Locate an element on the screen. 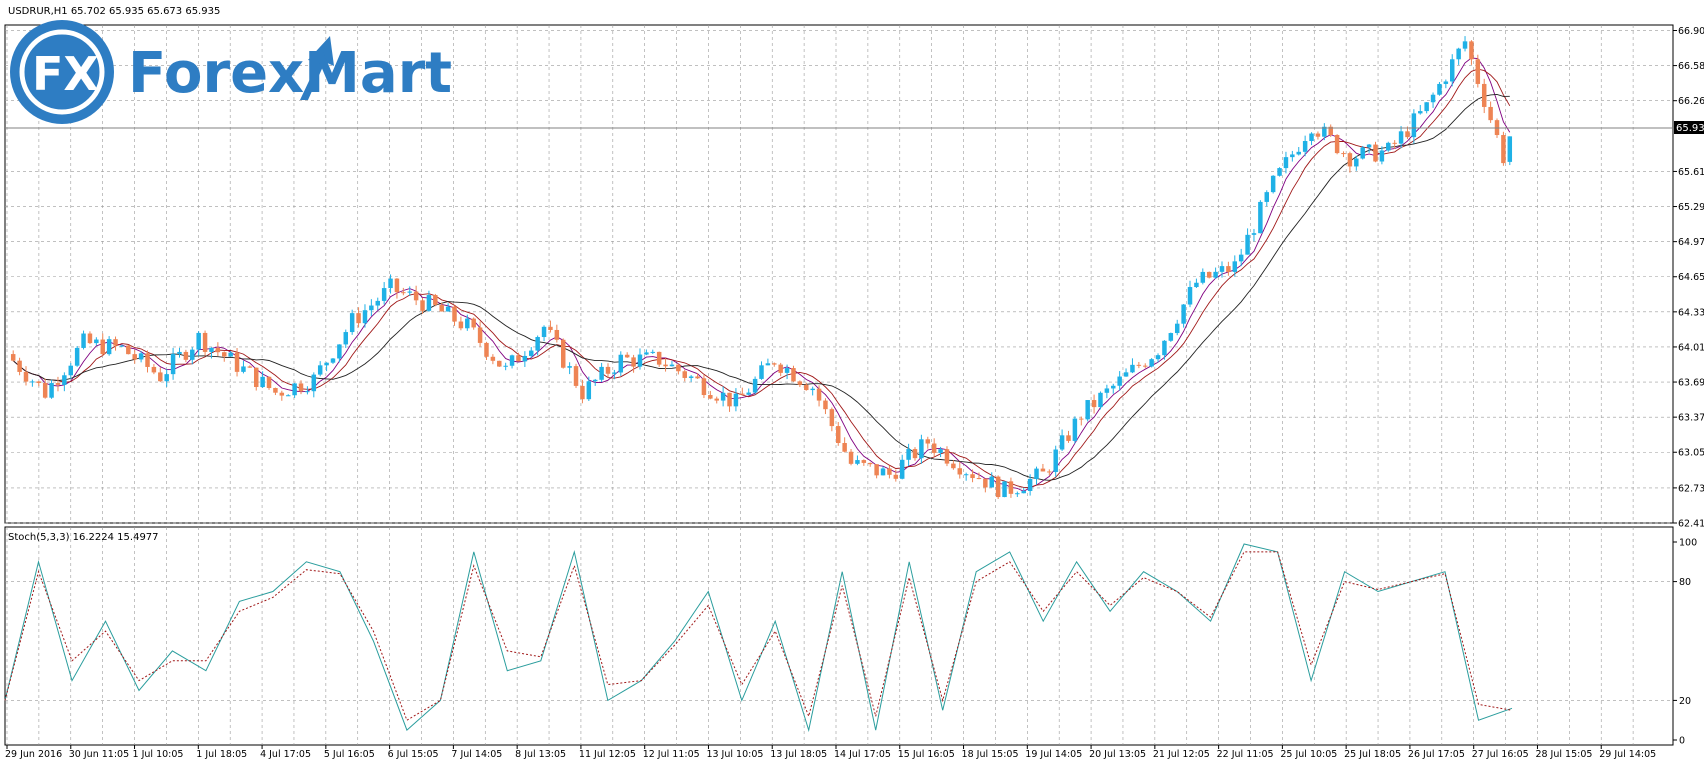 This screenshot has width=1704, height=760. time-label: 11 Jul 12:05 is located at coordinates (607, 754).